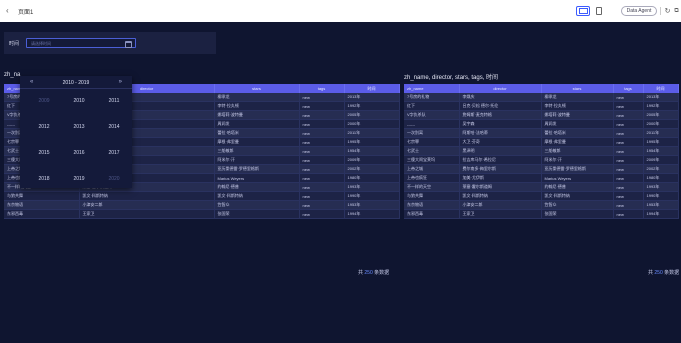 This screenshot has height=343, width=681. Describe the element at coordinates (76, 83) in the screenshot. I see `decade-range-label: 2010 - 2019` at that location.